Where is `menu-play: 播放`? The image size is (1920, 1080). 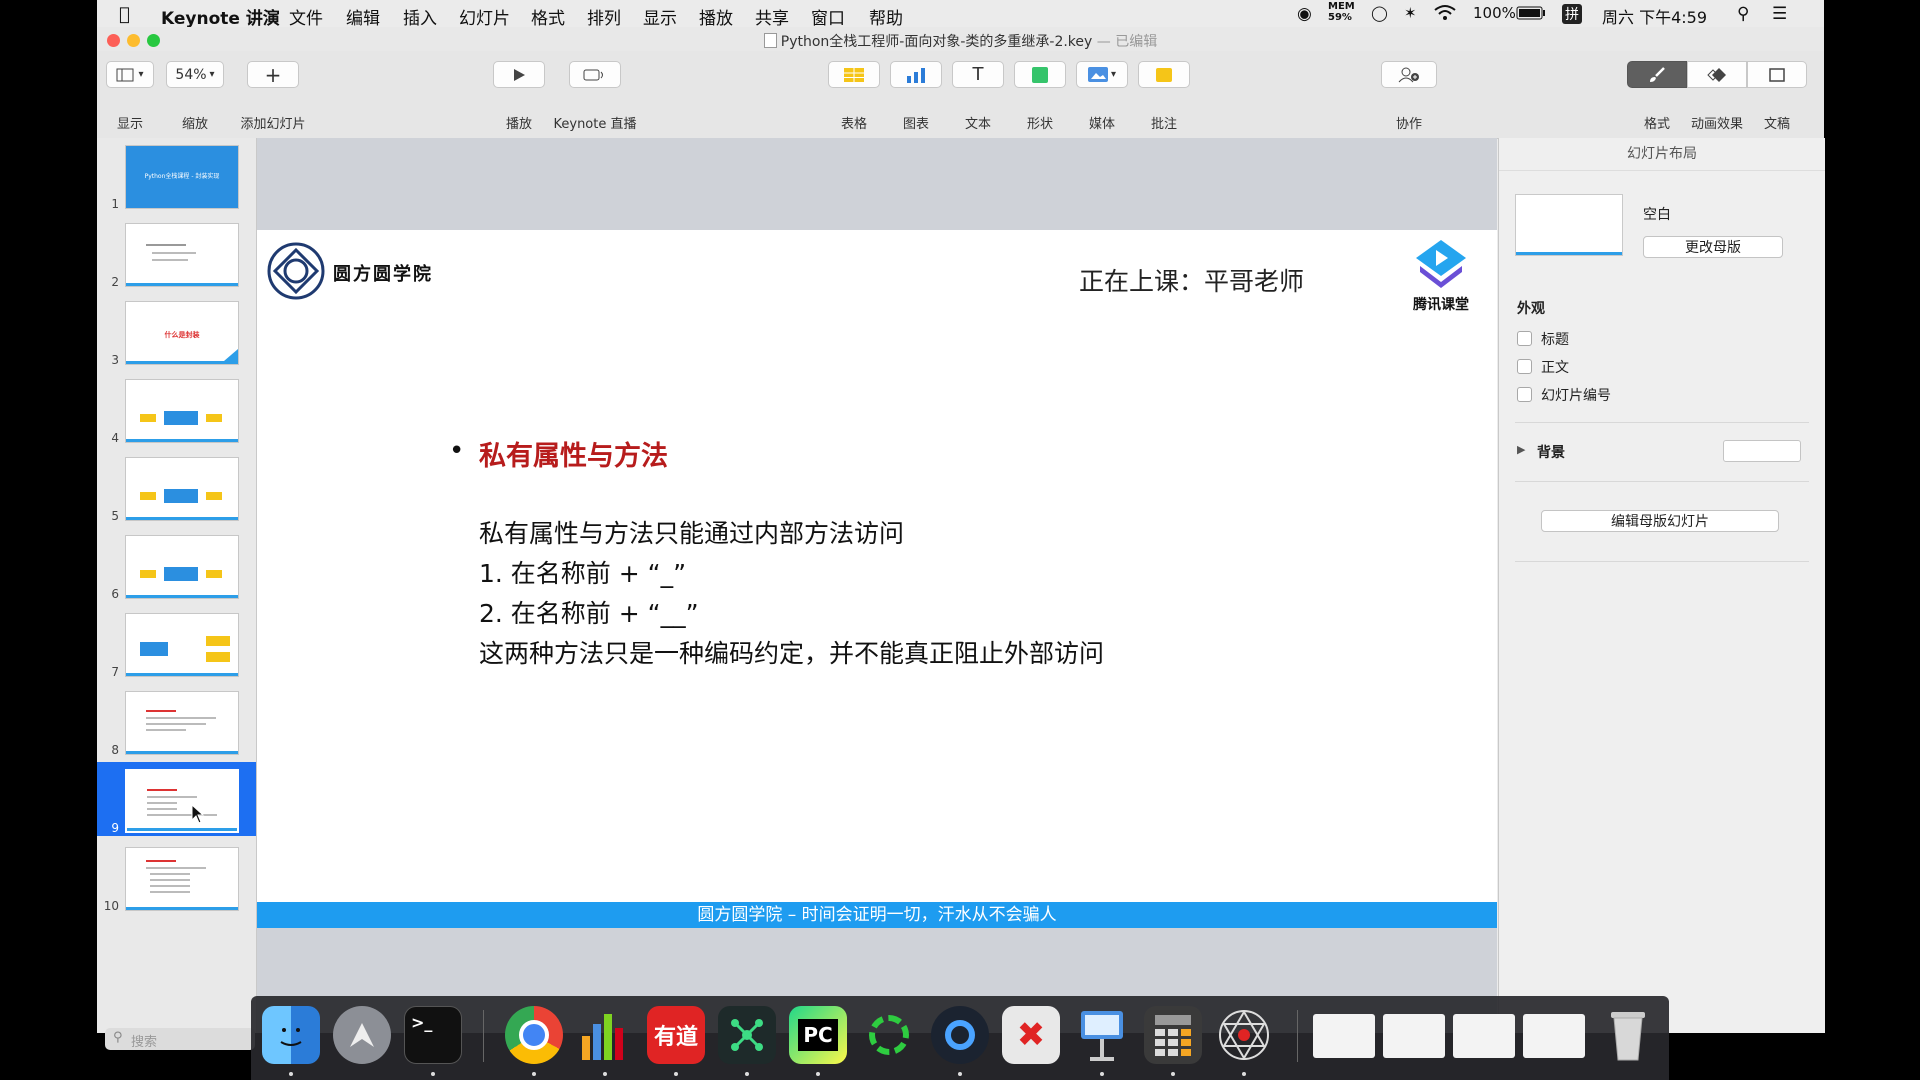 menu-play: 播放 is located at coordinates (716, 16).